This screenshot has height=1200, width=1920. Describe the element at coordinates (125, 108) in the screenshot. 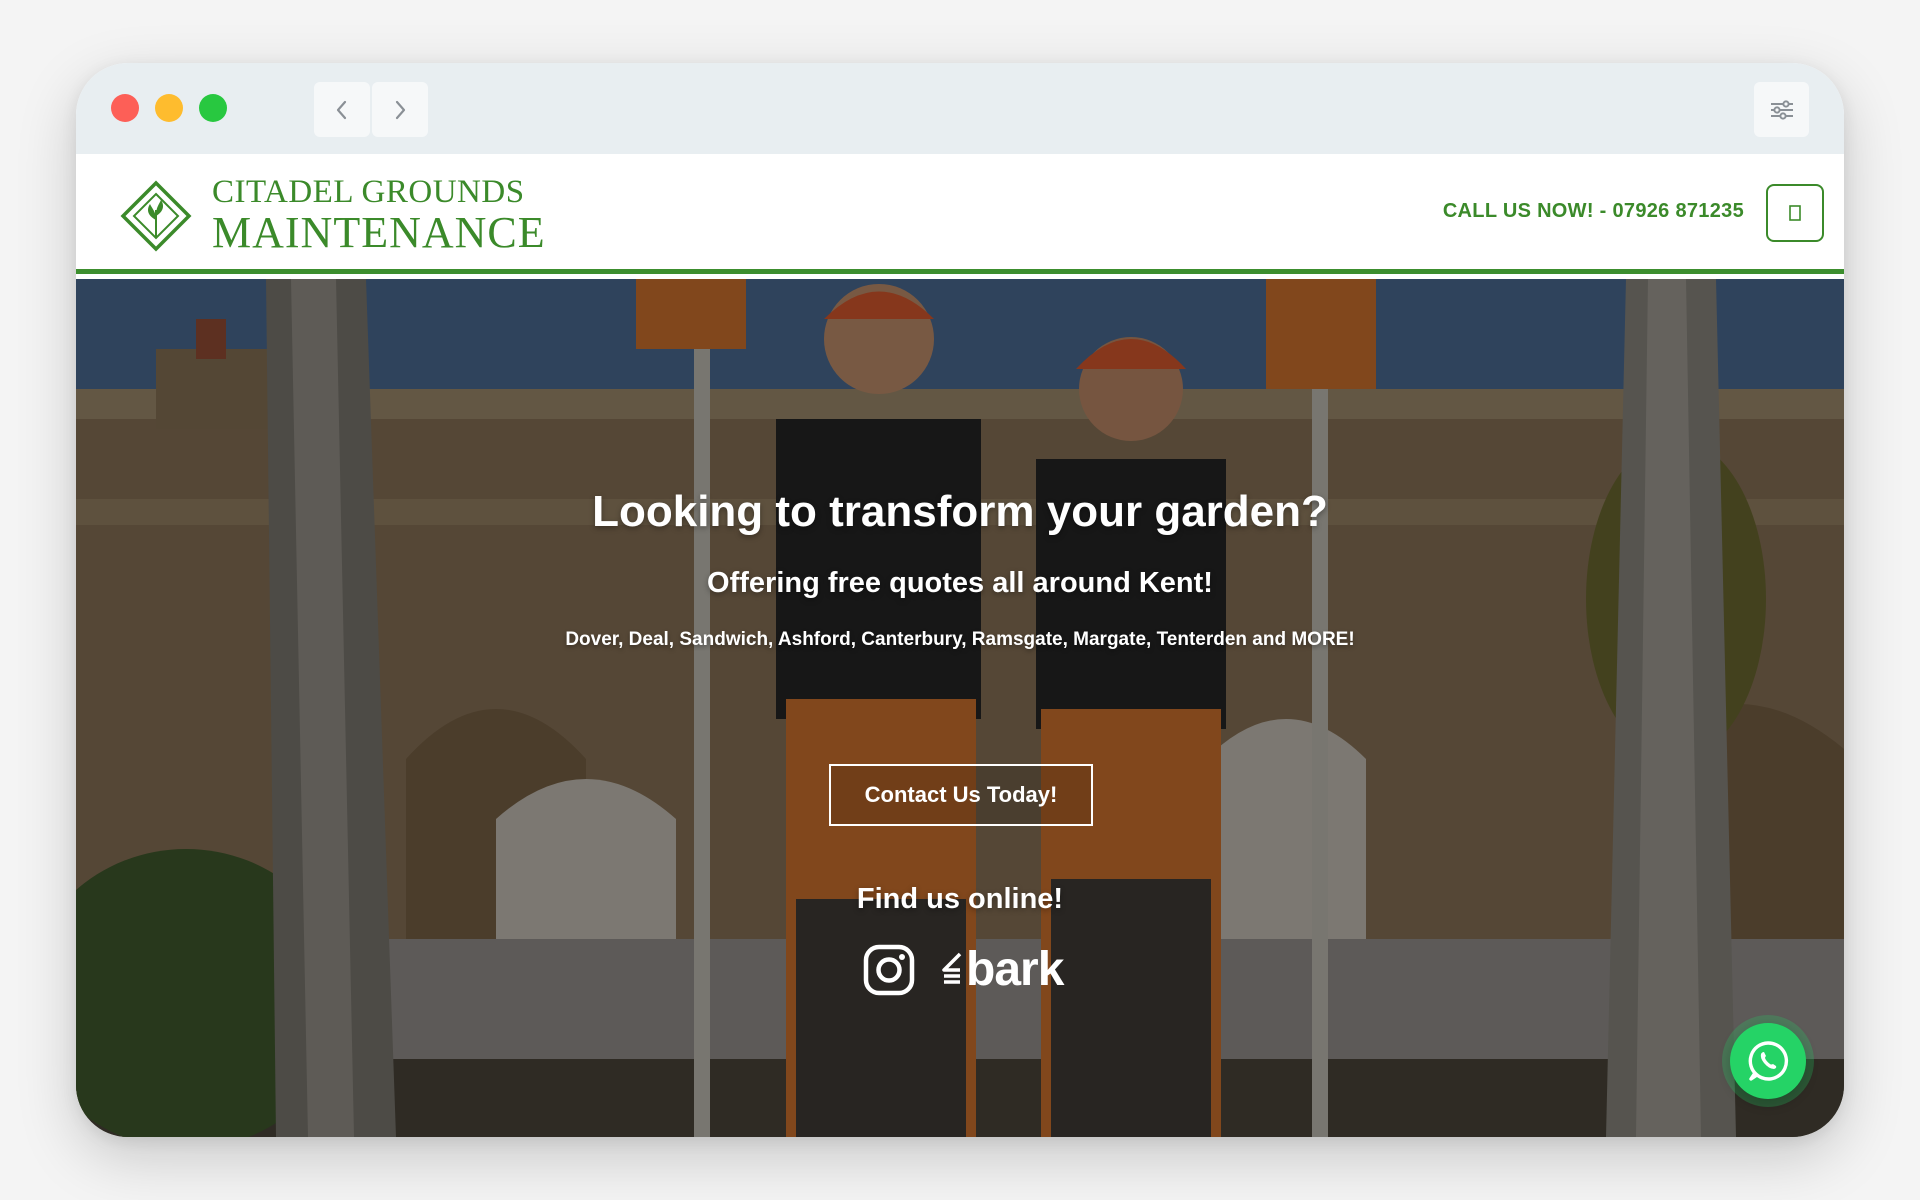

I see `close-window-button` at that location.